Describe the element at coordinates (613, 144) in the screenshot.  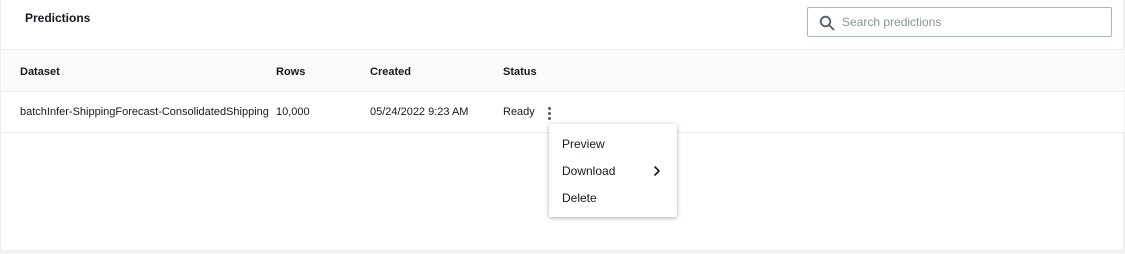
I see `menu-item-preview: Preview` at that location.